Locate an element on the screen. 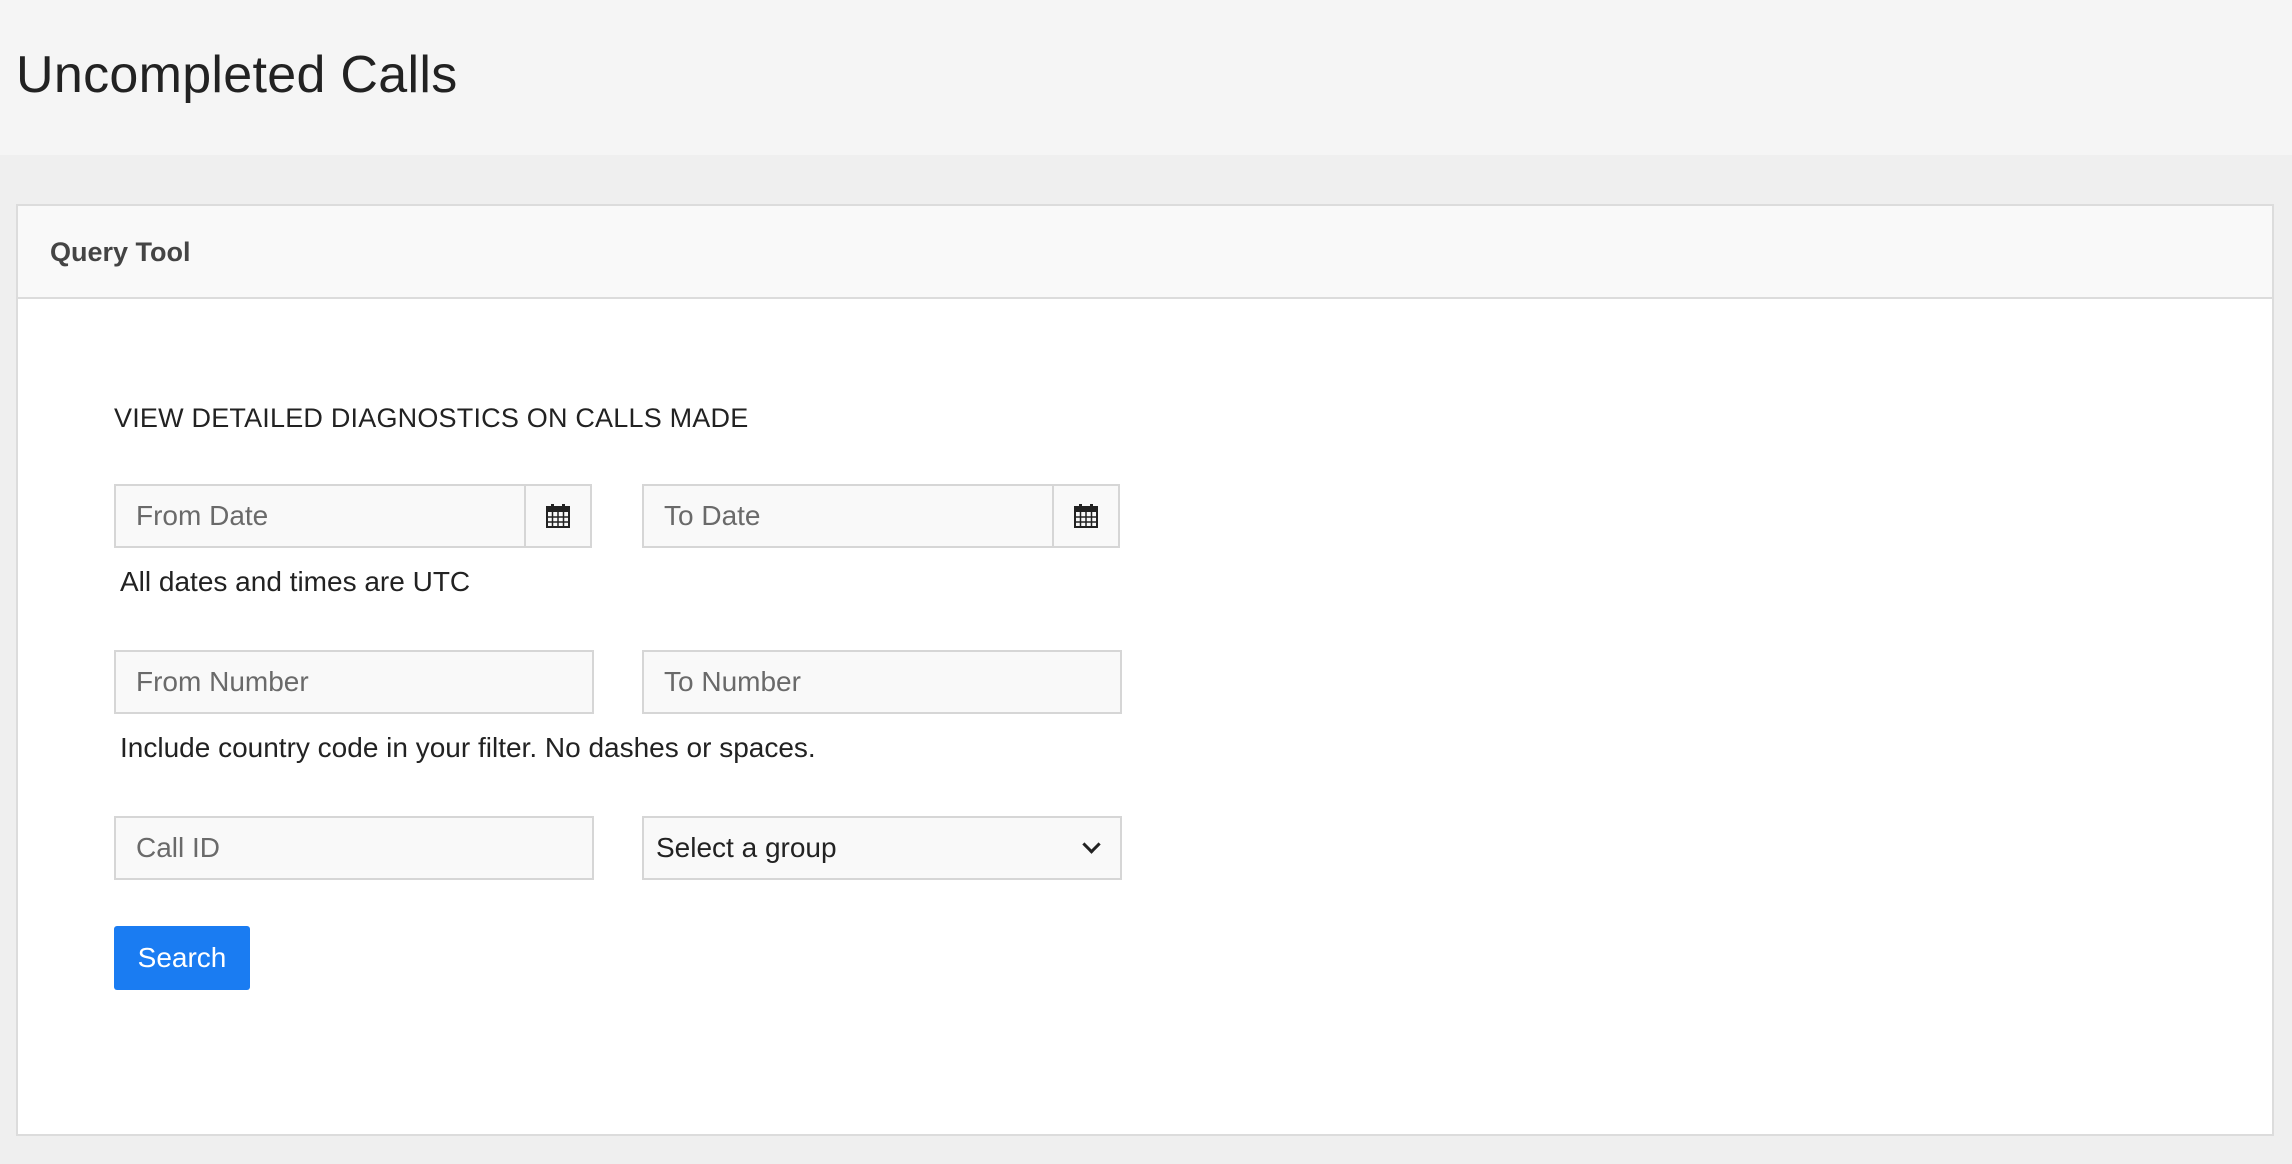 The height and width of the screenshot is (1164, 2292). chevron-down-icon is located at coordinates (1091, 844).